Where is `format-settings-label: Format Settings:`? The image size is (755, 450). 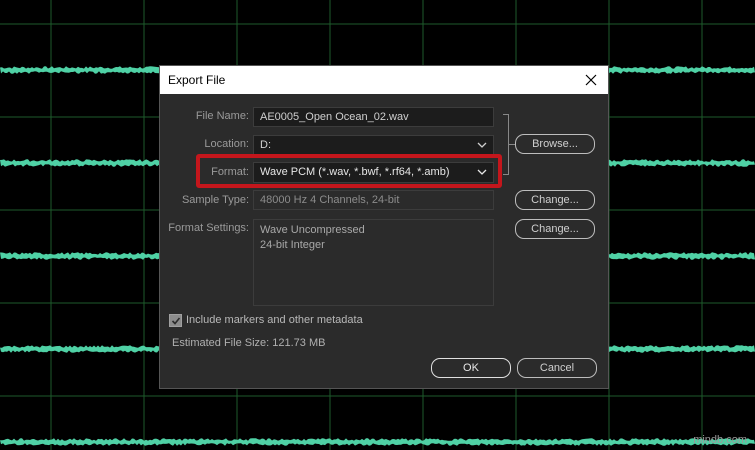
format-settings-label: Format Settings: is located at coordinates (208, 228).